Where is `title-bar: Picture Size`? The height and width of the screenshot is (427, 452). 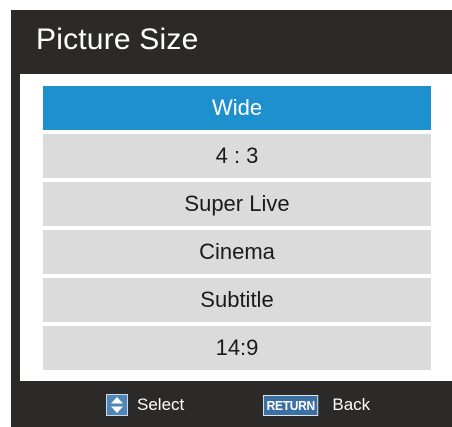
title-bar: Picture Size is located at coordinates (231, 41).